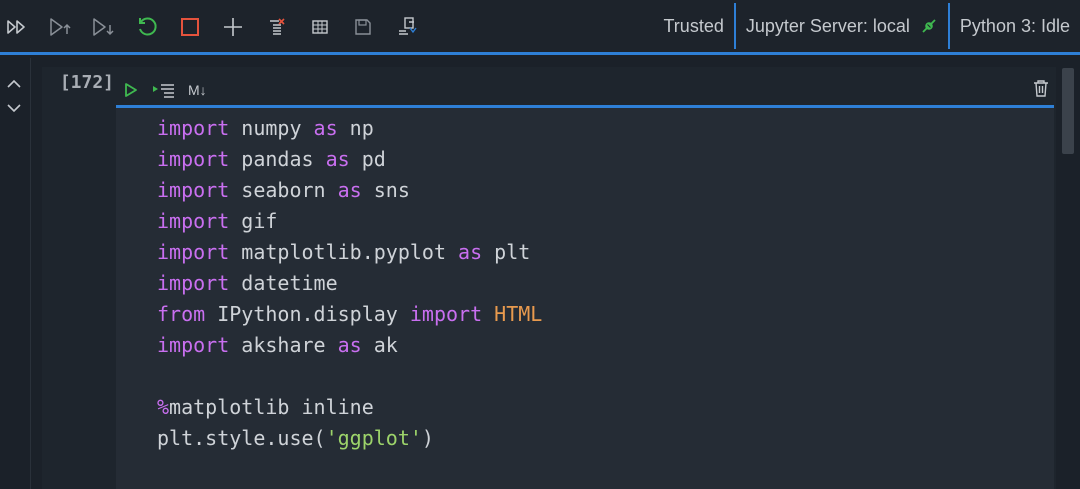  What do you see at coordinates (1068, 111) in the screenshot?
I see `scrollbar-thumb` at bounding box center [1068, 111].